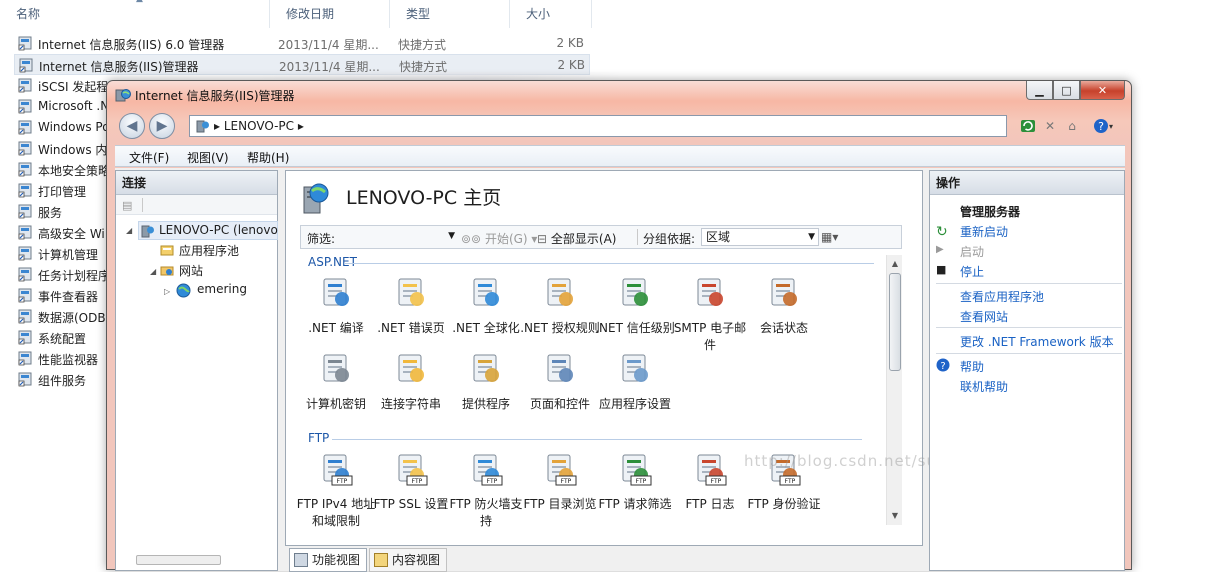  What do you see at coordinates (71, 234) in the screenshot?
I see `file-name: 高级安全 Wi` at bounding box center [71, 234].